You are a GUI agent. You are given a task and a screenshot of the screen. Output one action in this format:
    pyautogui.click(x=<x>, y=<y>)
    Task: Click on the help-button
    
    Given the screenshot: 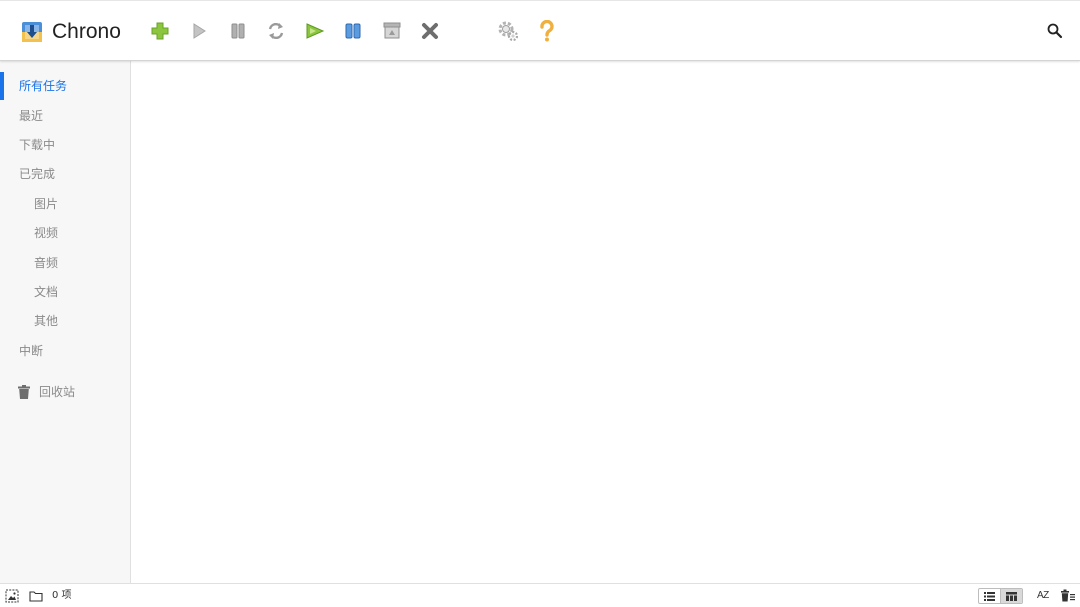 What is the action you would take?
    pyautogui.click(x=547, y=31)
    